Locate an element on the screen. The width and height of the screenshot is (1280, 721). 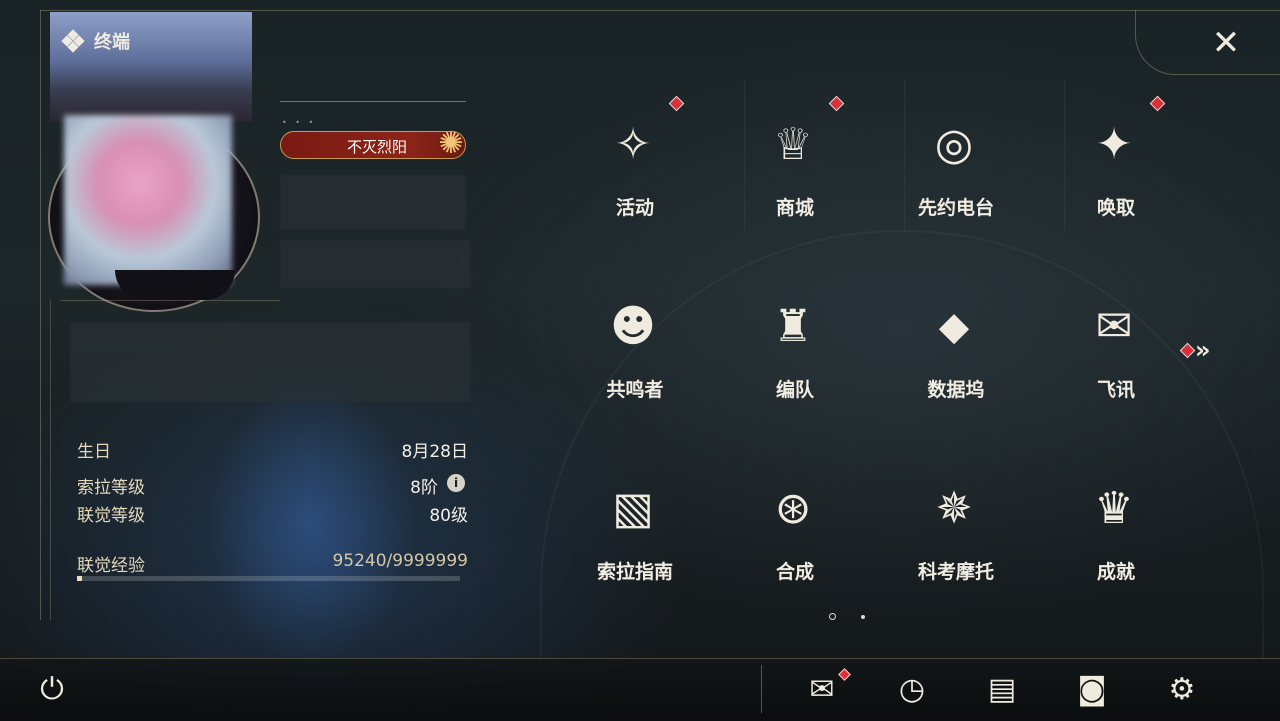
menu-item-label: 编队 is located at coordinates (794, 390).